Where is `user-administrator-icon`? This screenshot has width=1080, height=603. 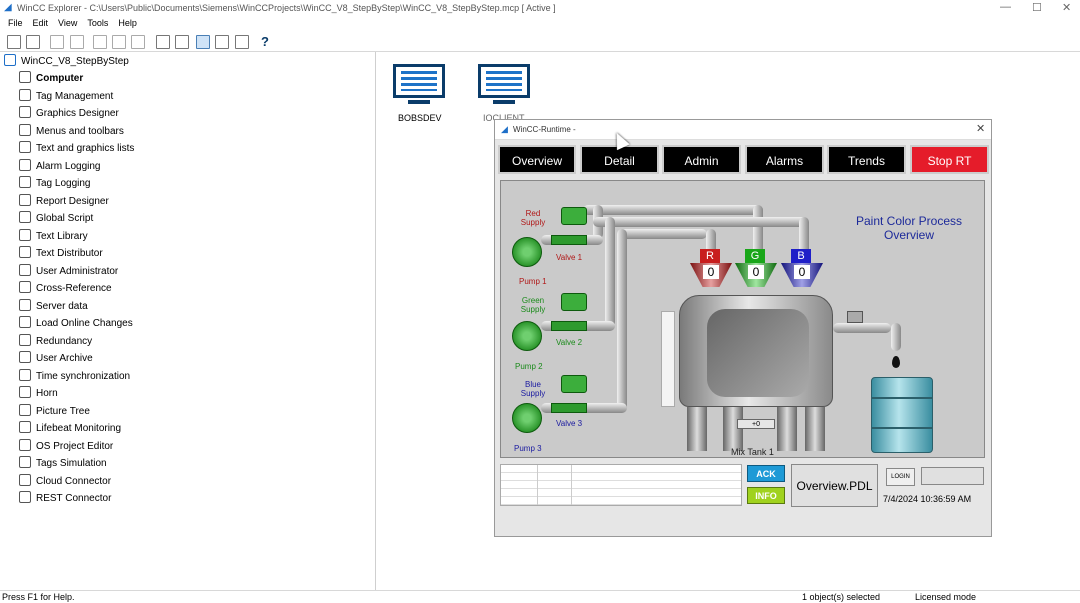
user-administrator-icon is located at coordinates (25, 269).